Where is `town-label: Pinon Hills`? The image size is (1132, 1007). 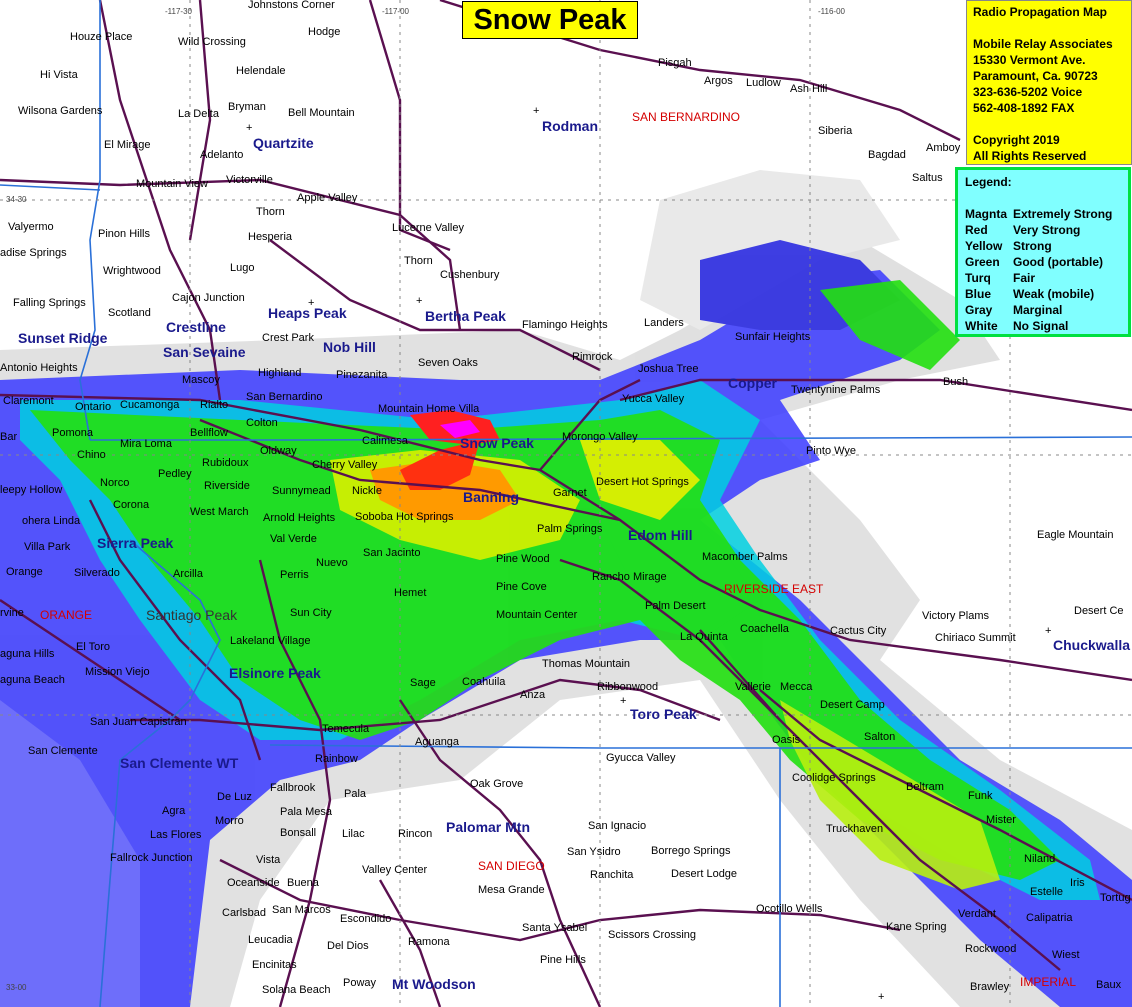 town-label: Pinon Hills is located at coordinates (124, 234).